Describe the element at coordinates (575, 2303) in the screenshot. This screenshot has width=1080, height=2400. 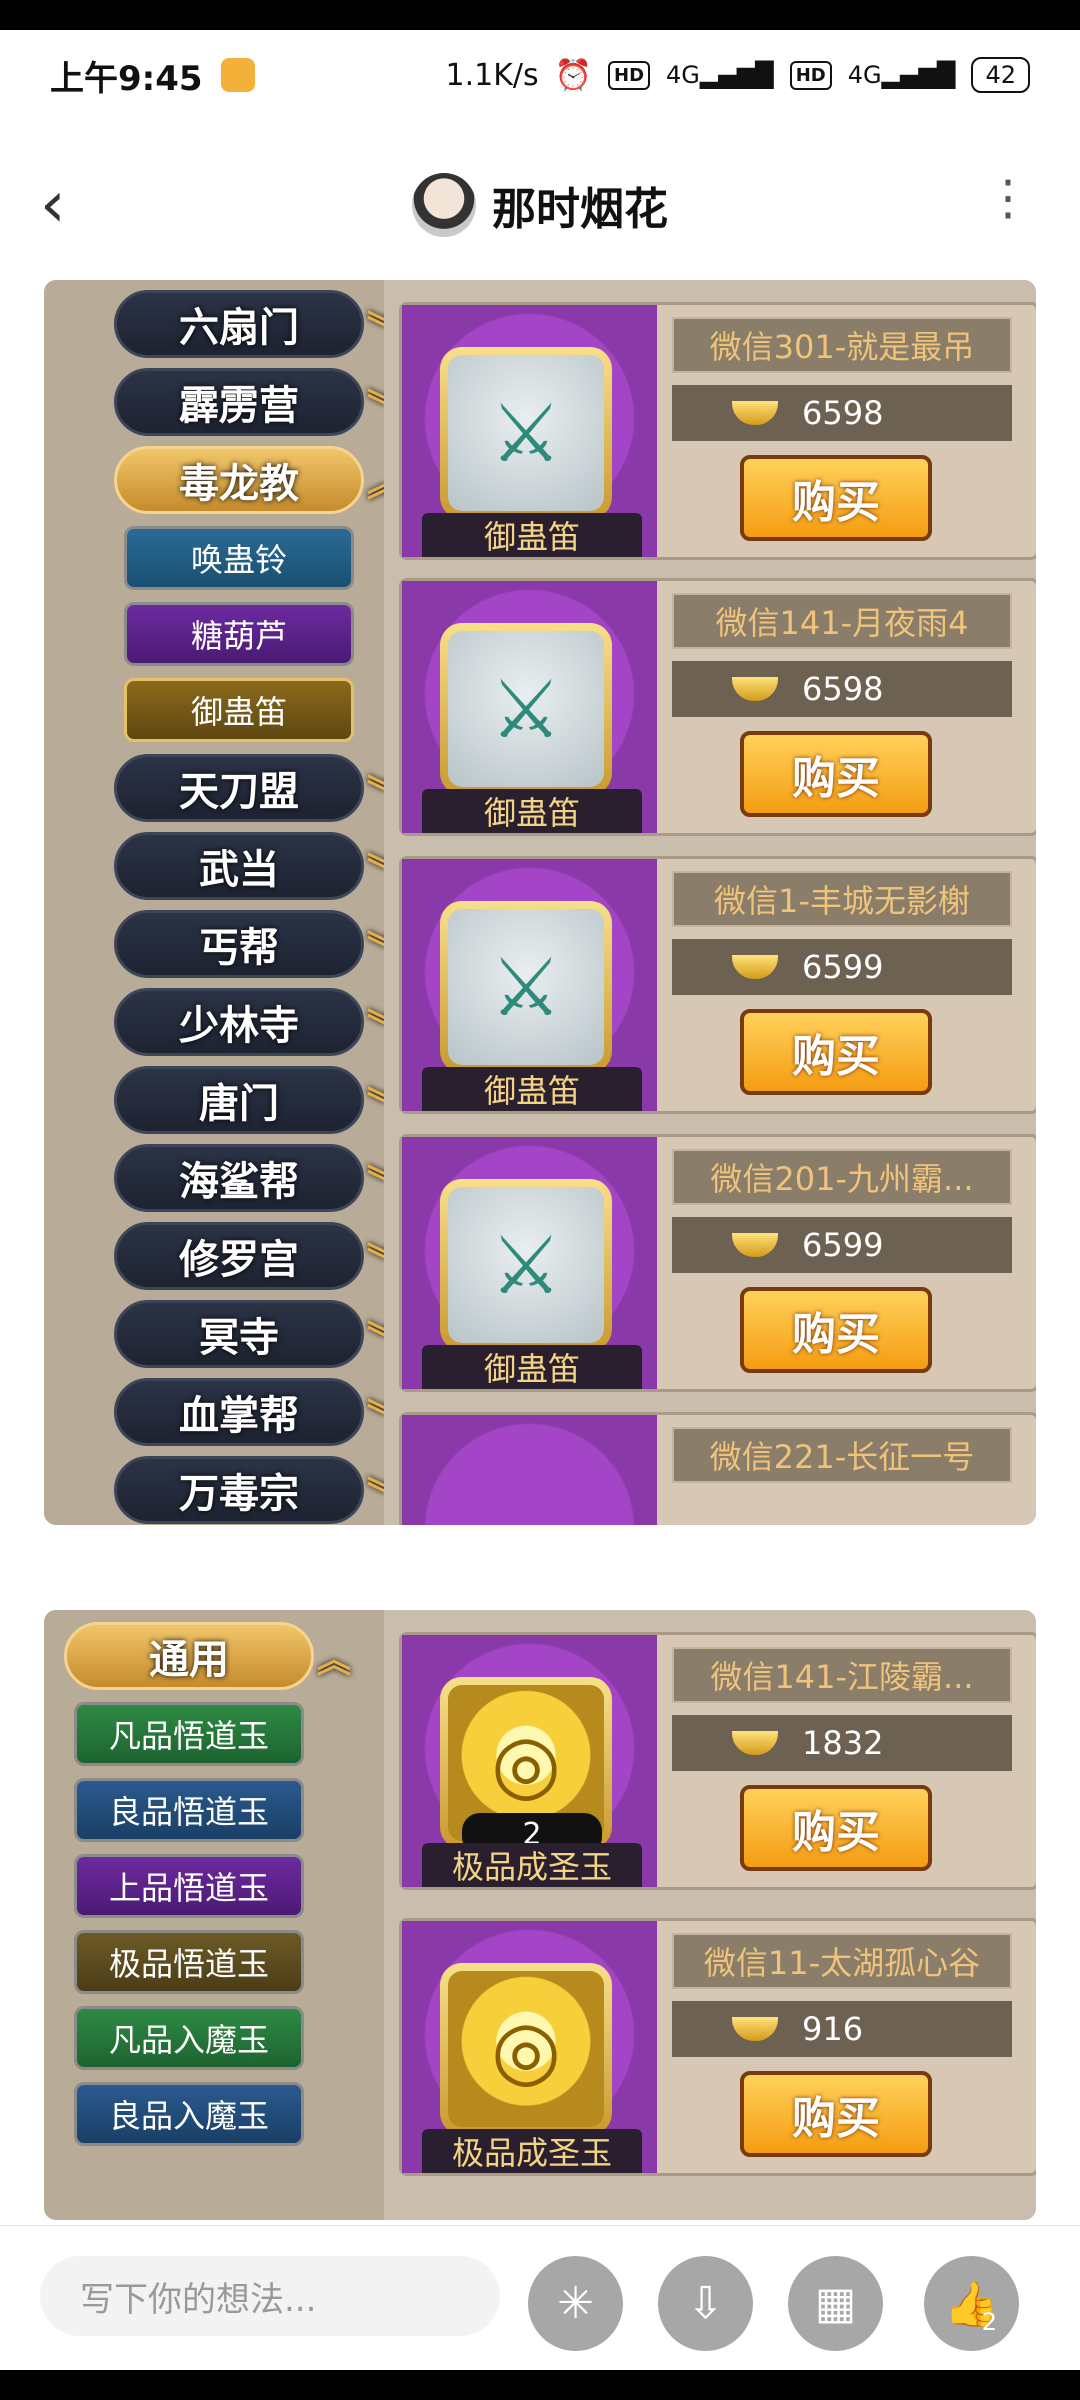
I see `share-button: ✳` at that location.